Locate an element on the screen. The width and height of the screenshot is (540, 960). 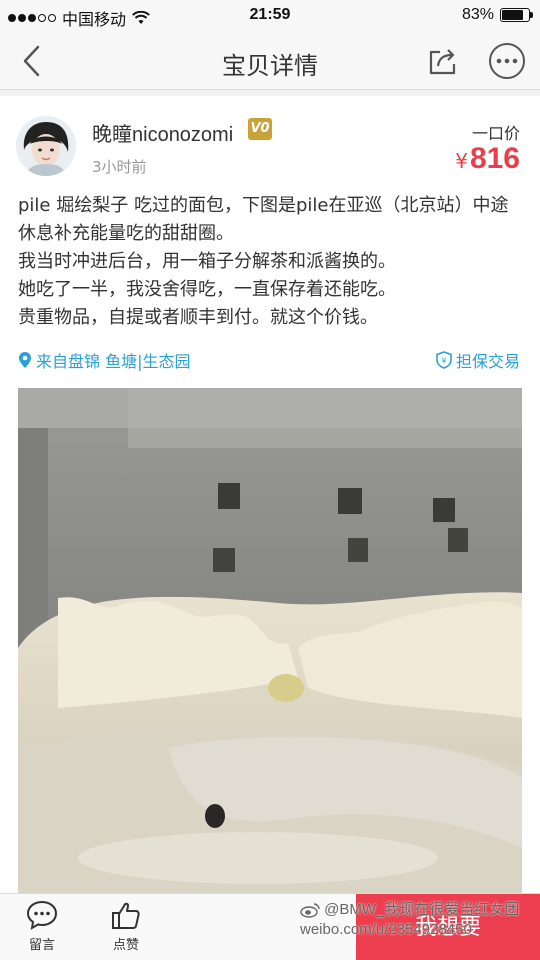
avatar is located at coordinates (46, 146).